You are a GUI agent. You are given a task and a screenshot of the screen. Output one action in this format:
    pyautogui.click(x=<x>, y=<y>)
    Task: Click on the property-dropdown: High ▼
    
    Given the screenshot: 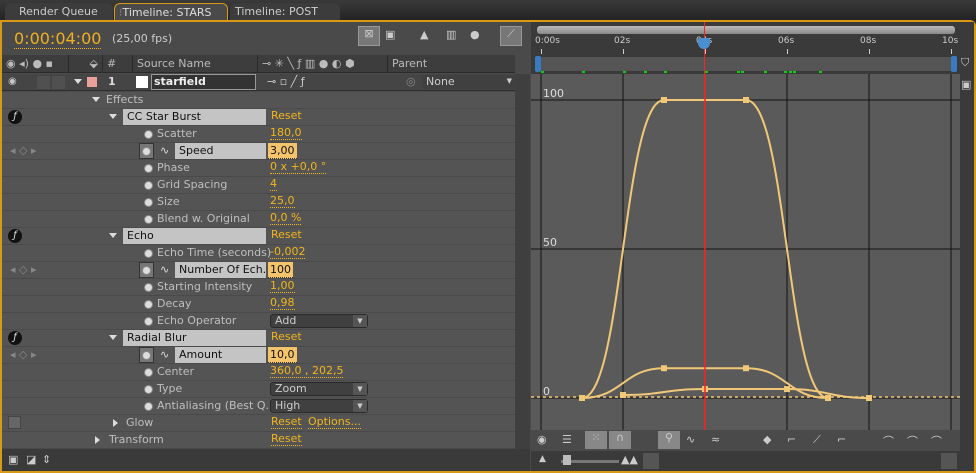 What is the action you would take?
    pyautogui.click(x=319, y=406)
    